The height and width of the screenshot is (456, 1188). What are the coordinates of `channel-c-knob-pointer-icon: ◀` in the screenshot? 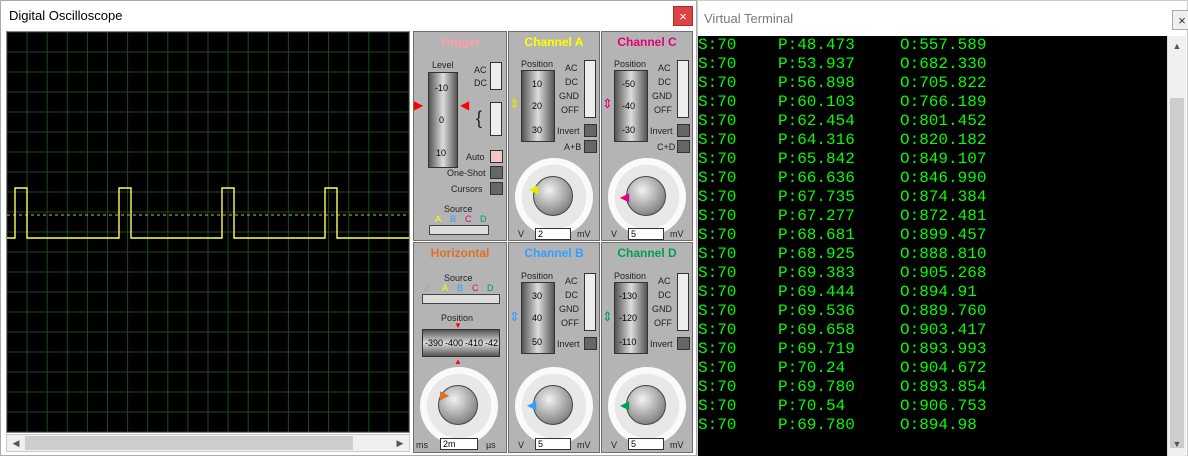 It's located at (625, 197).